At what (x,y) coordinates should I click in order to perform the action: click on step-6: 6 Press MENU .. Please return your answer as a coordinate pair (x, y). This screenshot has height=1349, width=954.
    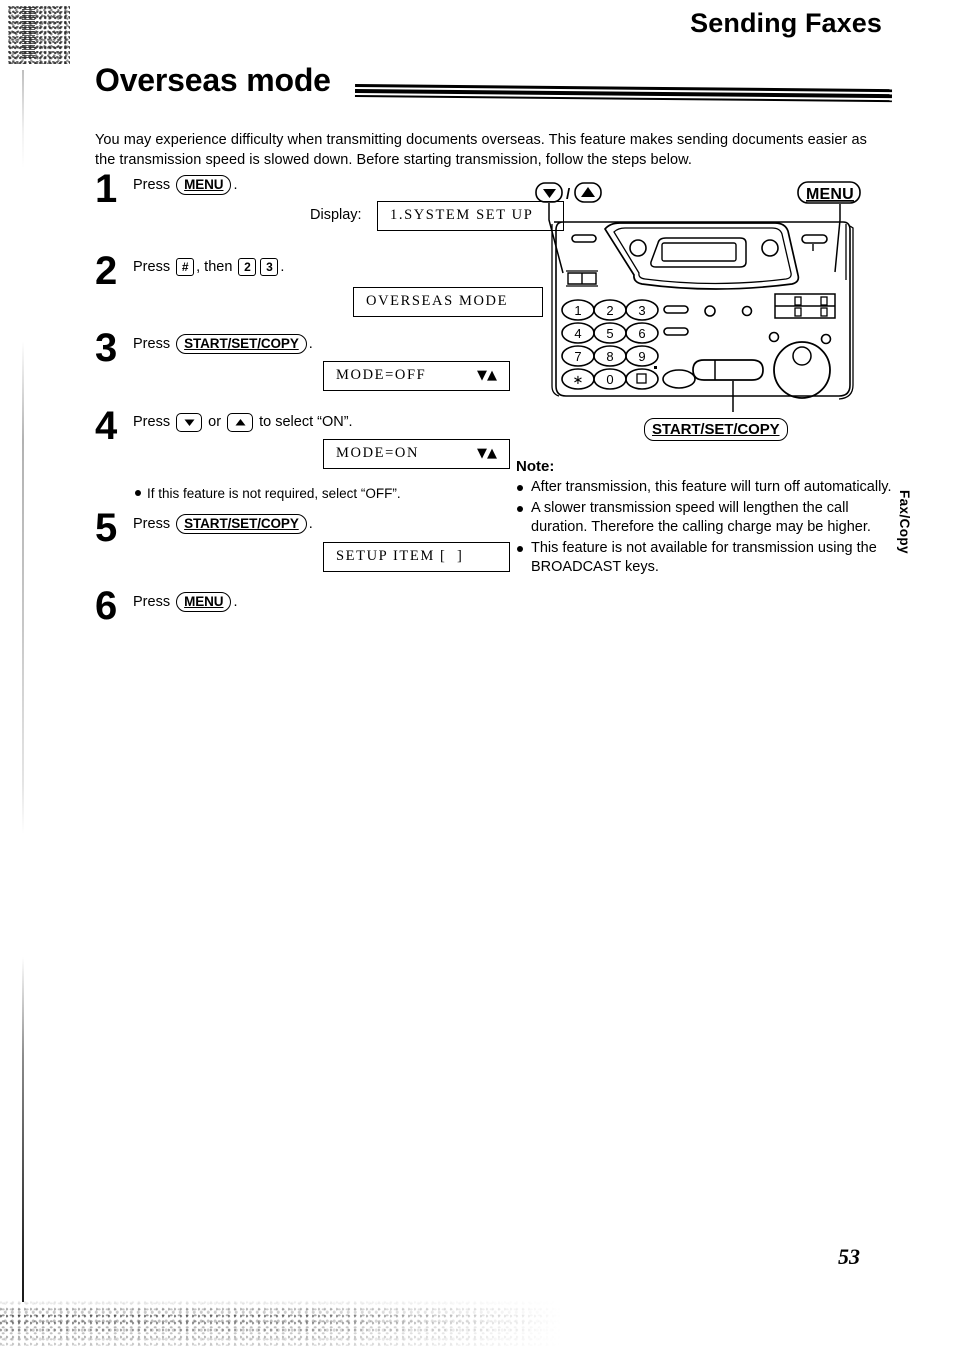
    Looking at the image, I should click on (305, 609).